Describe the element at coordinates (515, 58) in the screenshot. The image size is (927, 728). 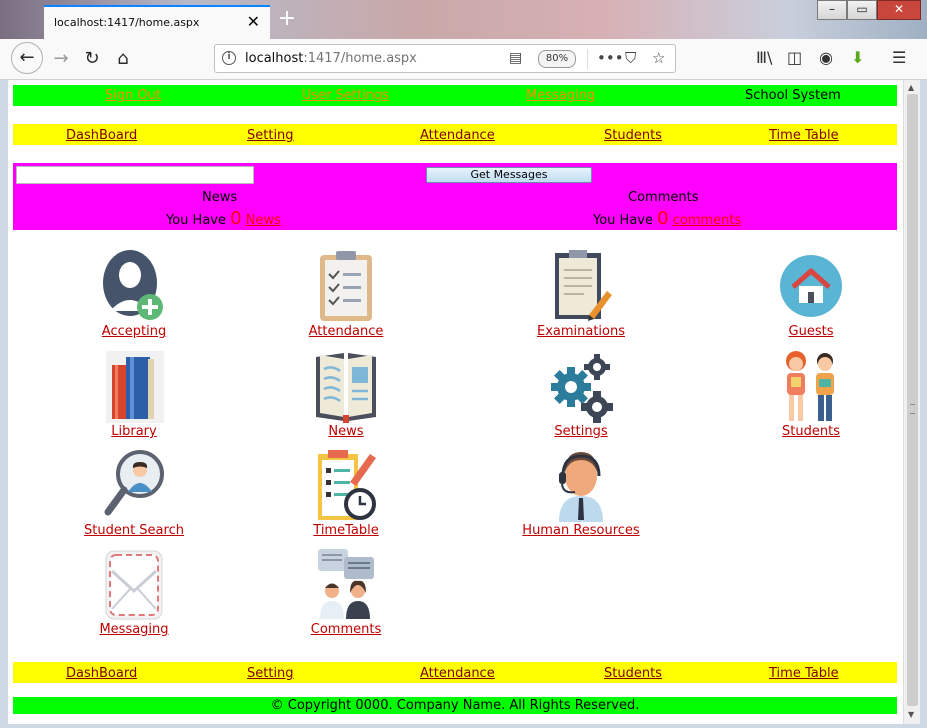
I see `reader-view-icon: ▤` at that location.